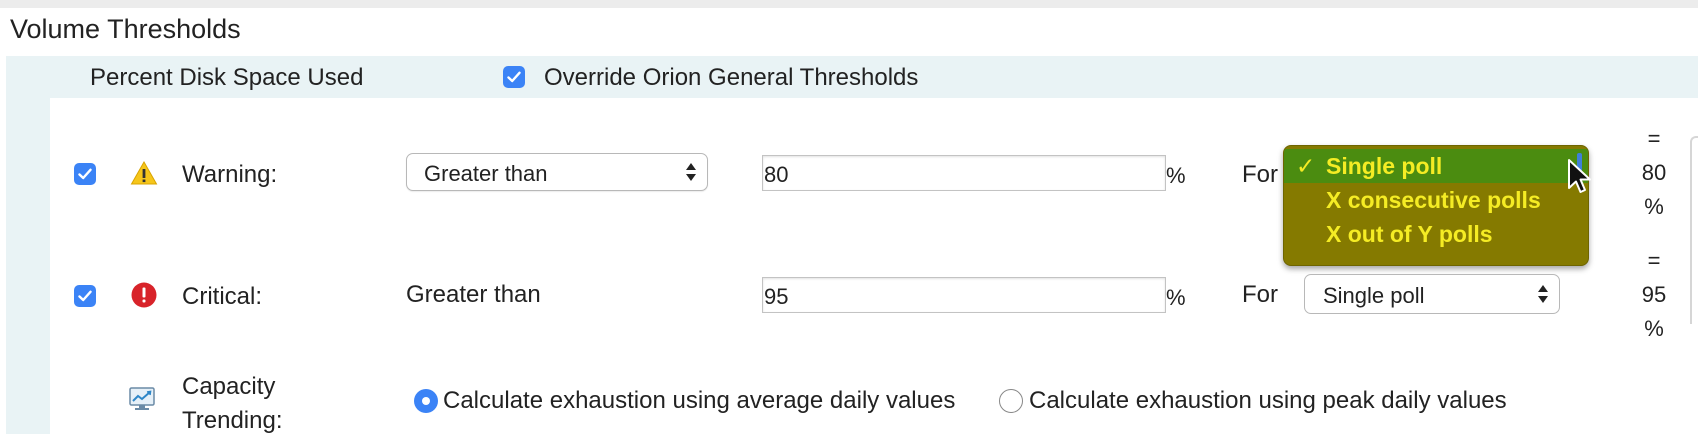  Describe the element at coordinates (486, 173) in the screenshot. I see `warning-operator-value: Greater than` at that location.